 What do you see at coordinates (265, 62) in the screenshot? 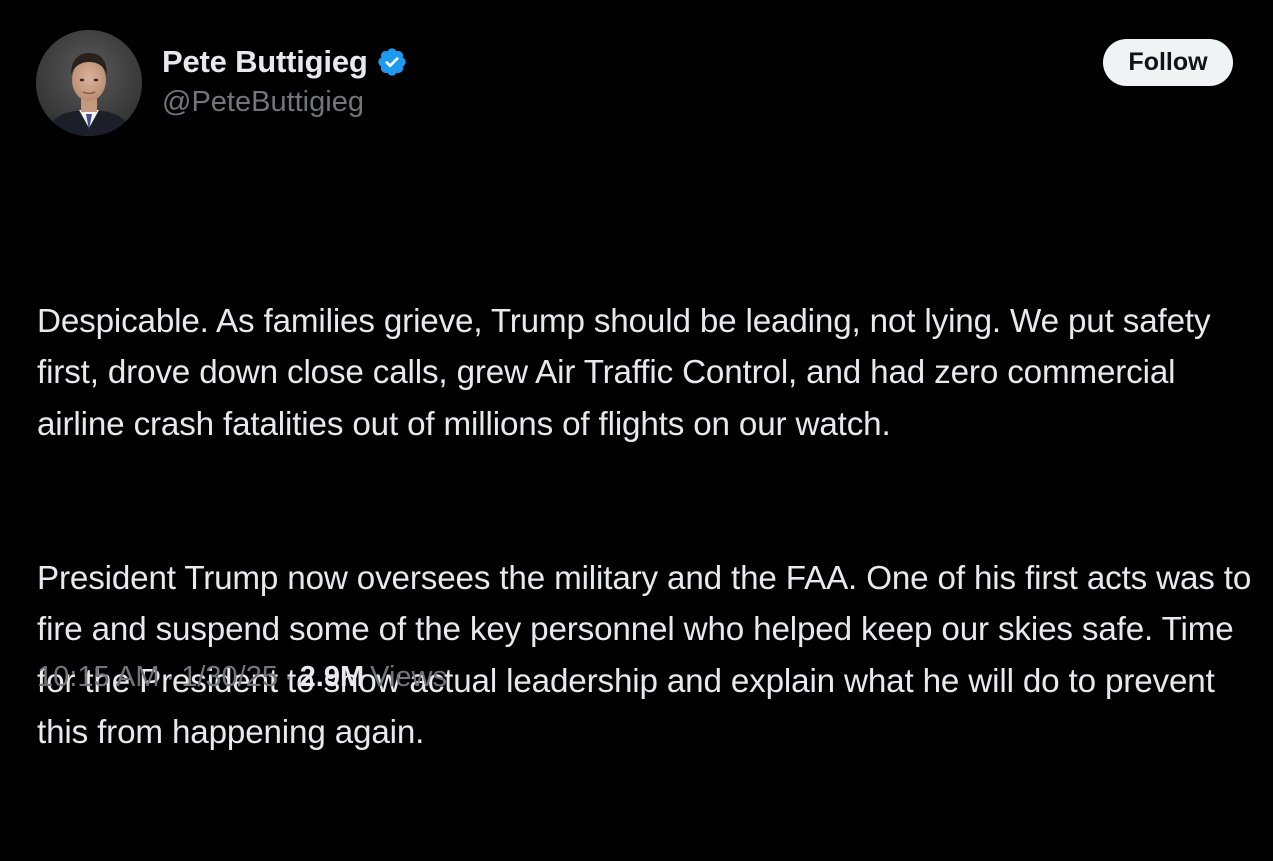
I see `author-display-name: Pete Buttigieg` at bounding box center [265, 62].